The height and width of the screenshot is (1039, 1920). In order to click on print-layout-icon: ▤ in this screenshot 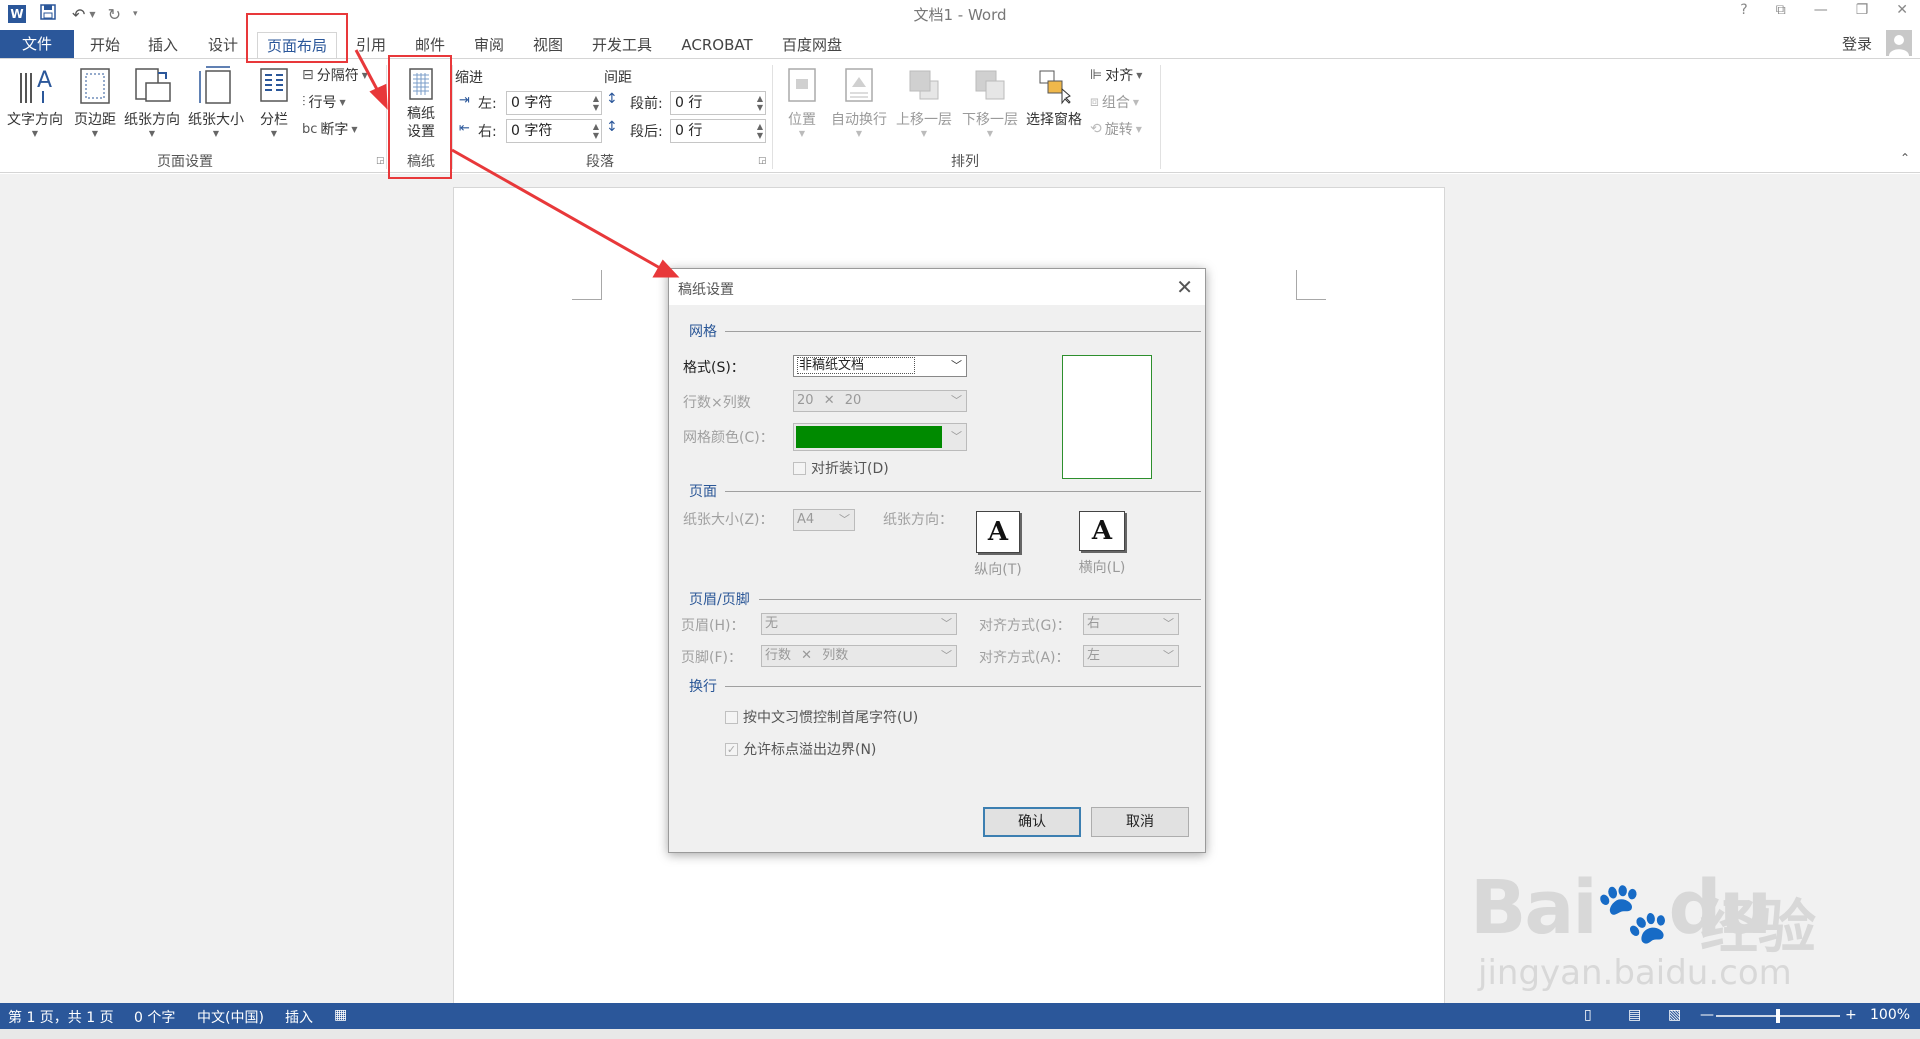, I will do `click(1634, 1015)`.